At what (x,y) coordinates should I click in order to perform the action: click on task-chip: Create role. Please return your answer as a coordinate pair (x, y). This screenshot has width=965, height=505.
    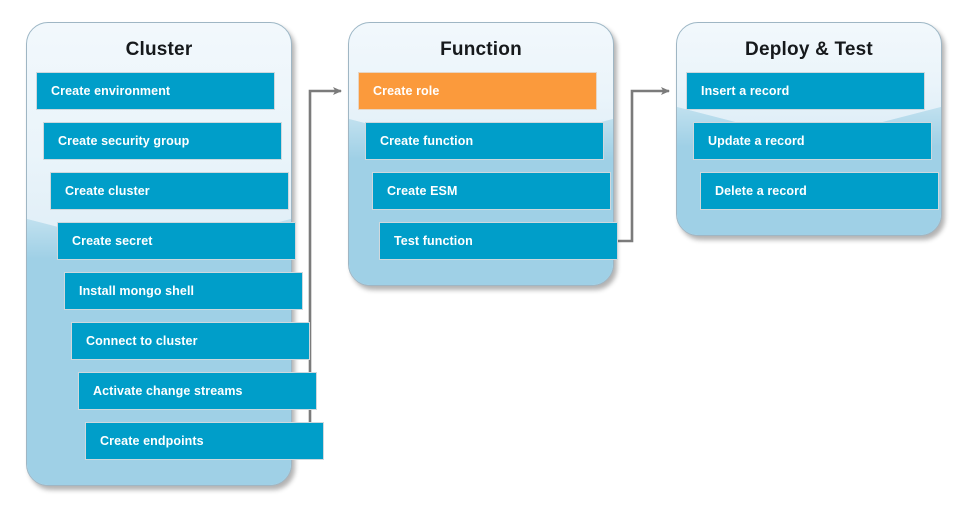
    Looking at the image, I should click on (477, 91).